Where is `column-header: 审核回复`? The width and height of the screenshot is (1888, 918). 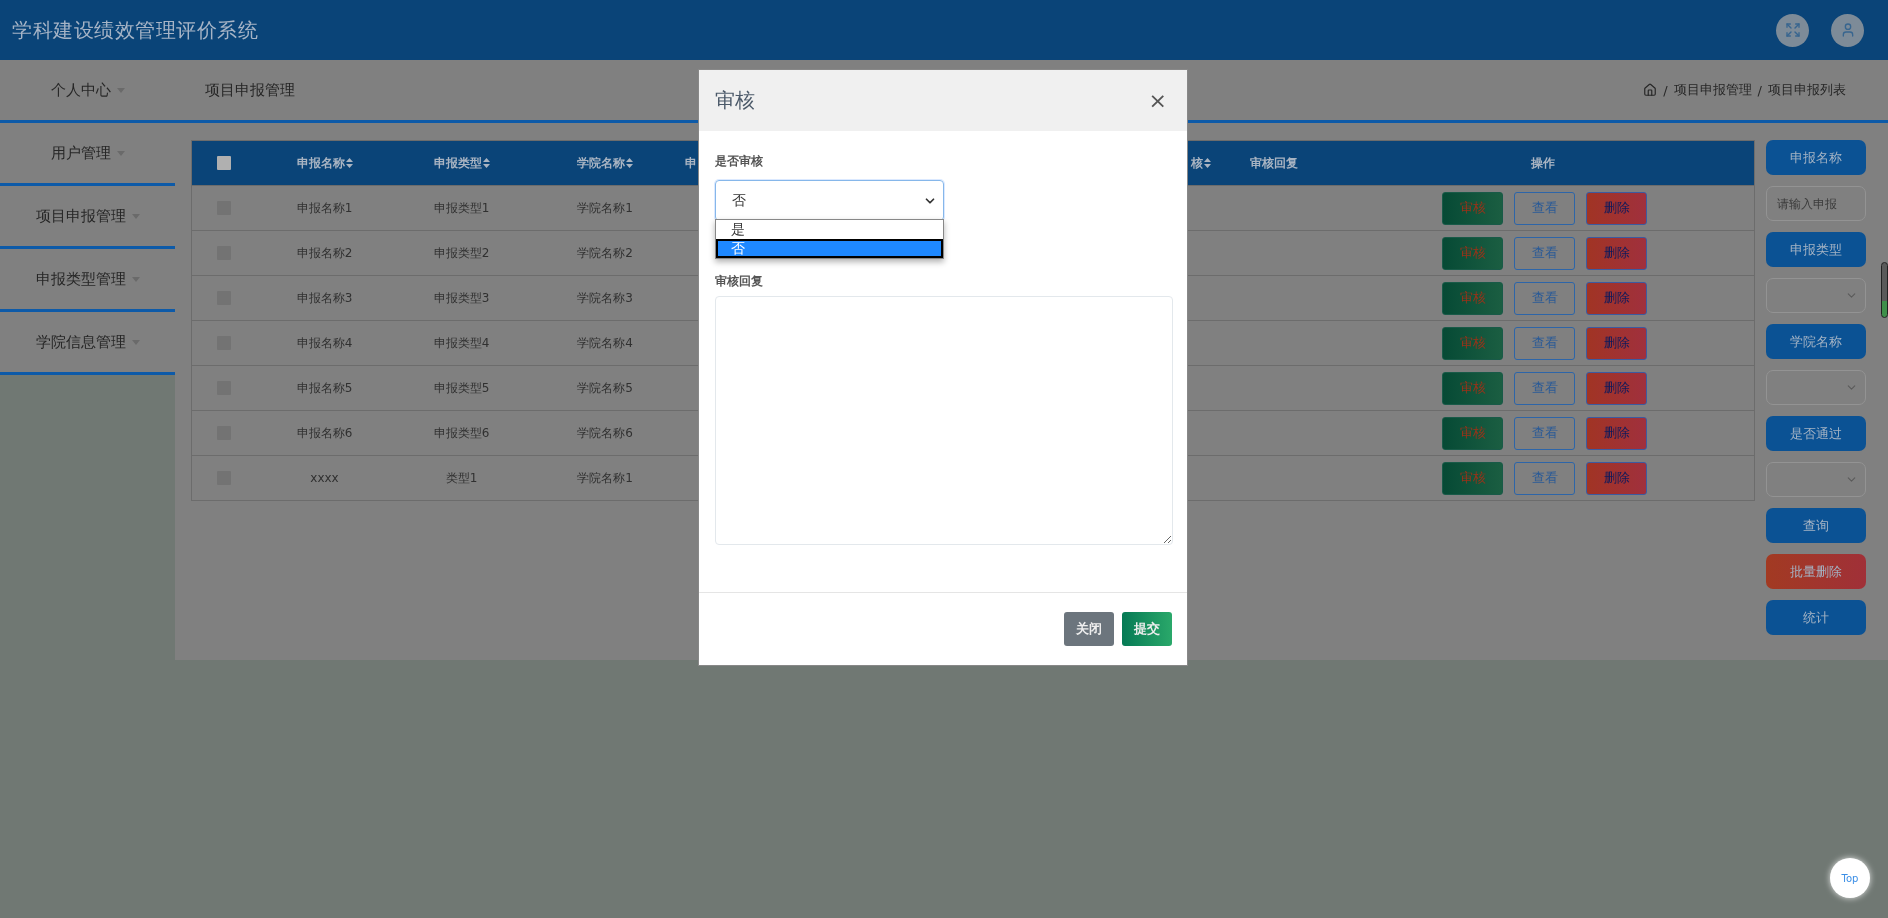
column-header: 审核回复 is located at coordinates (1273, 163).